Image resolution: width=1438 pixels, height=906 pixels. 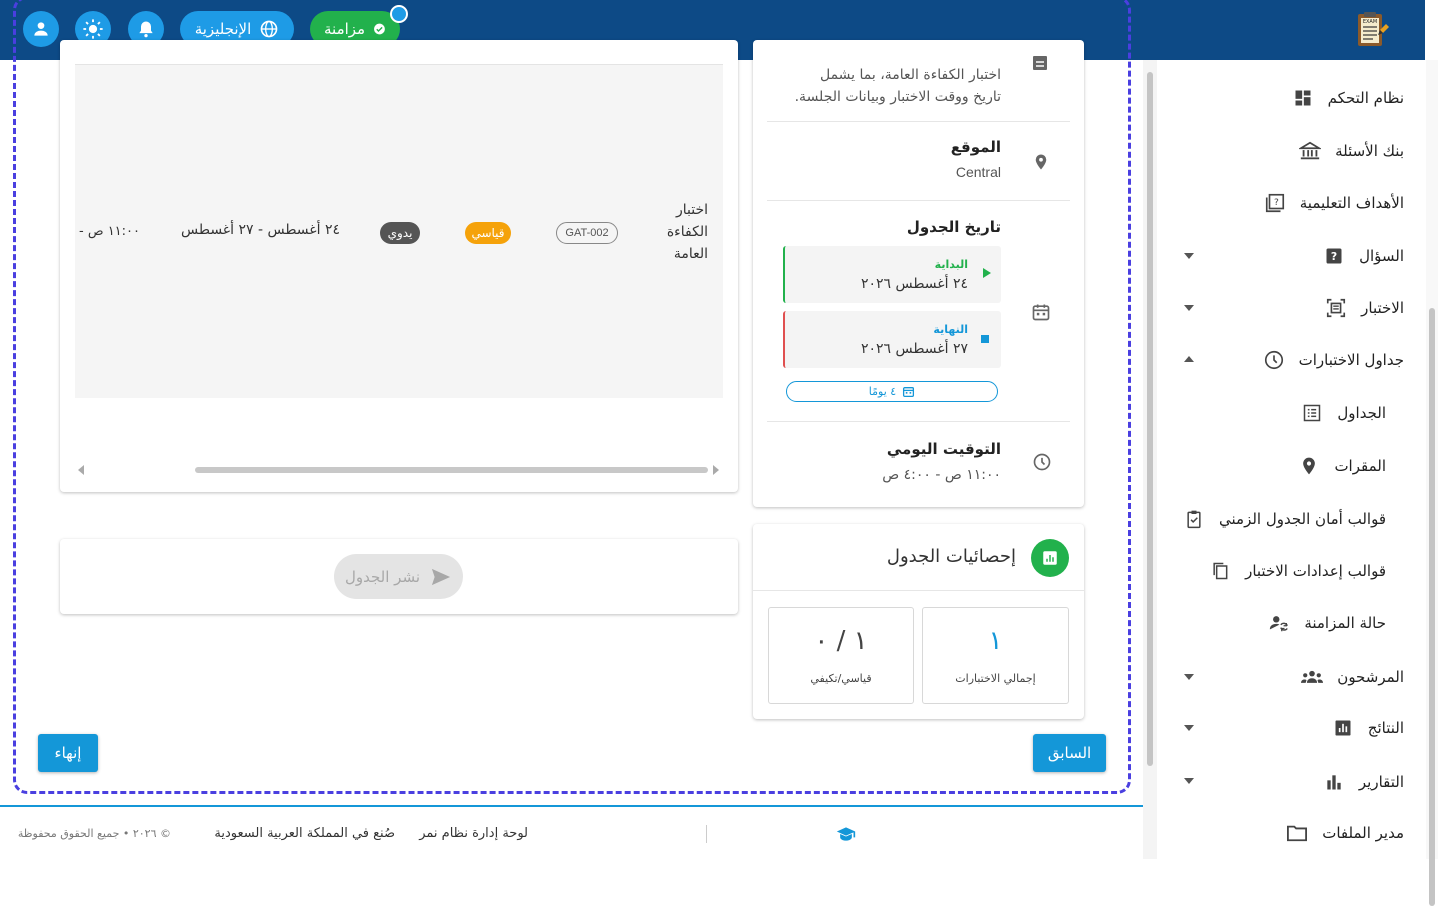 I want to click on sun-icon, so click(x=93, y=29).